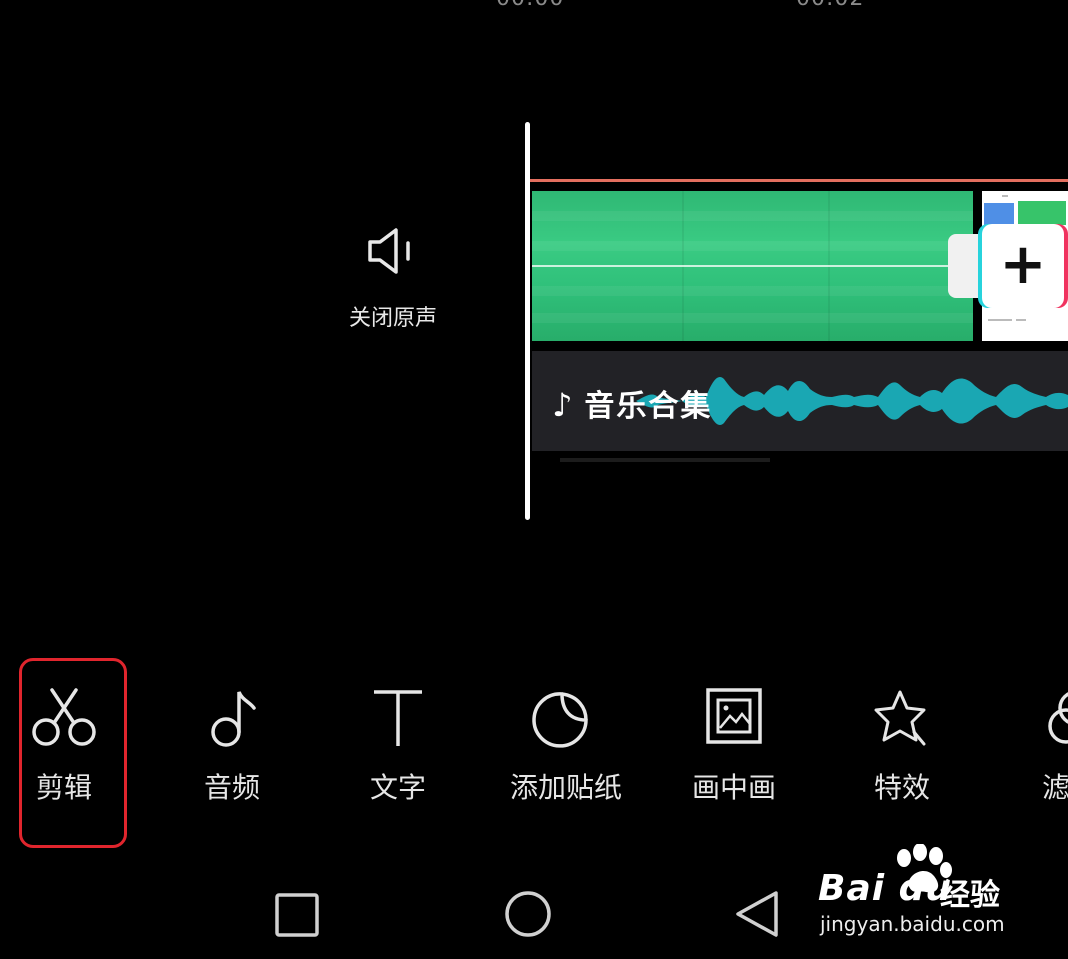 Image resolution: width=1068 pixels, height=959 pixels. I want to click on mute-original-label: 关闭原声, so click(392, 318).